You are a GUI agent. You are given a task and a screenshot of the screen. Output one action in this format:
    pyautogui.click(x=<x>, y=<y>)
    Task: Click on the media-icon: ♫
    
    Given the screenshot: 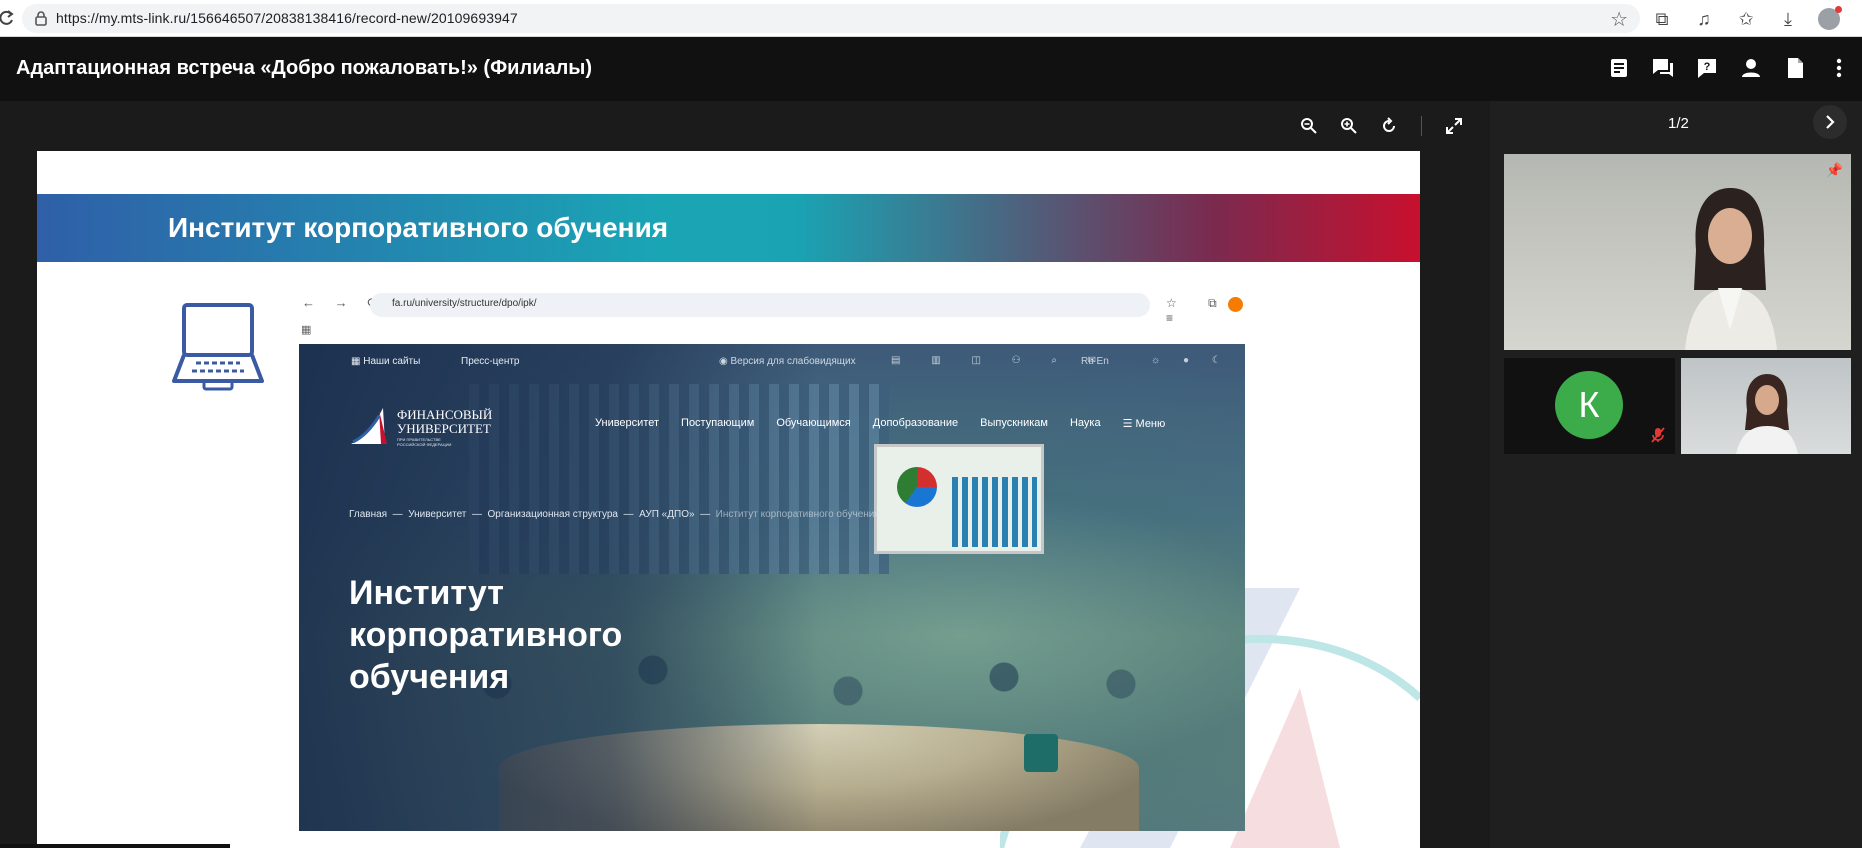 What is the action you would take?
    pyautogui.click(x=1704, y=19)
    